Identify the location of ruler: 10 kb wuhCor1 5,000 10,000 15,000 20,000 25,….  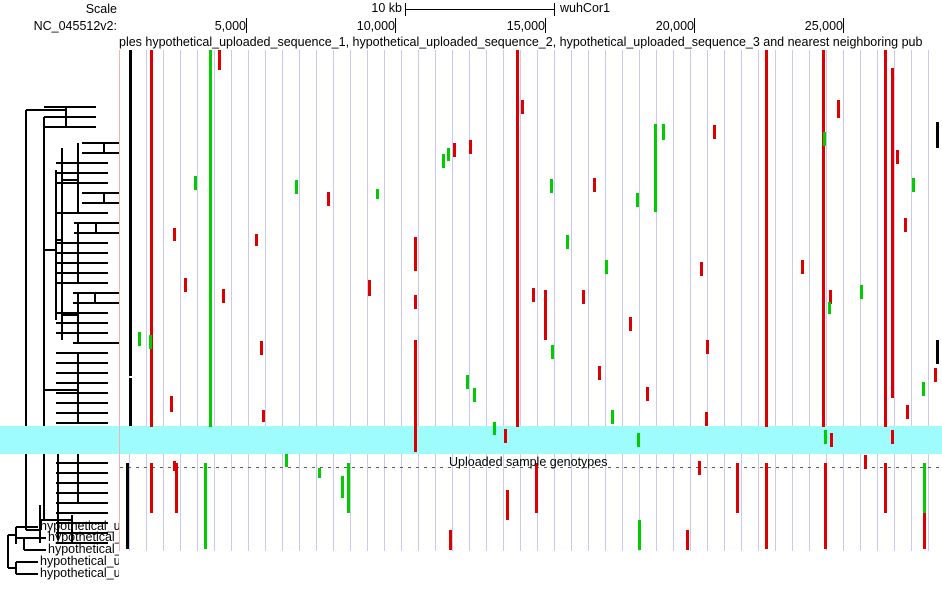
(530, 18).